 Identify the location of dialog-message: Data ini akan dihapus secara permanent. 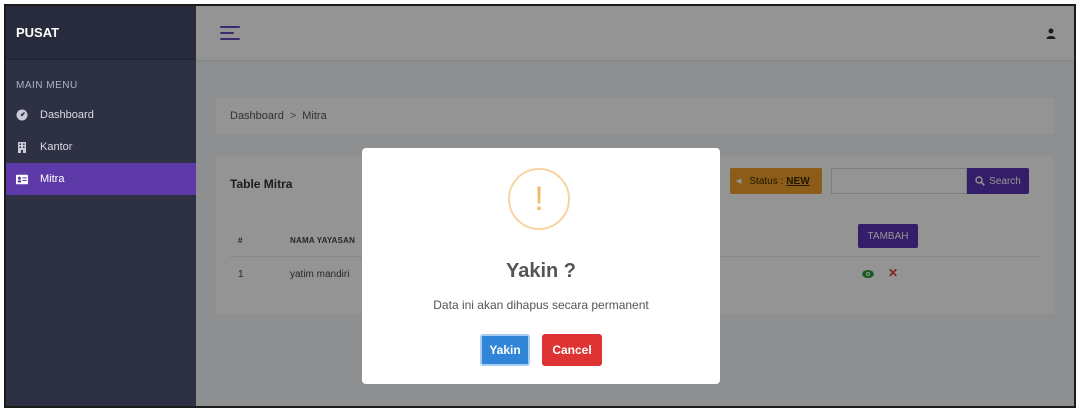
(541, 305).